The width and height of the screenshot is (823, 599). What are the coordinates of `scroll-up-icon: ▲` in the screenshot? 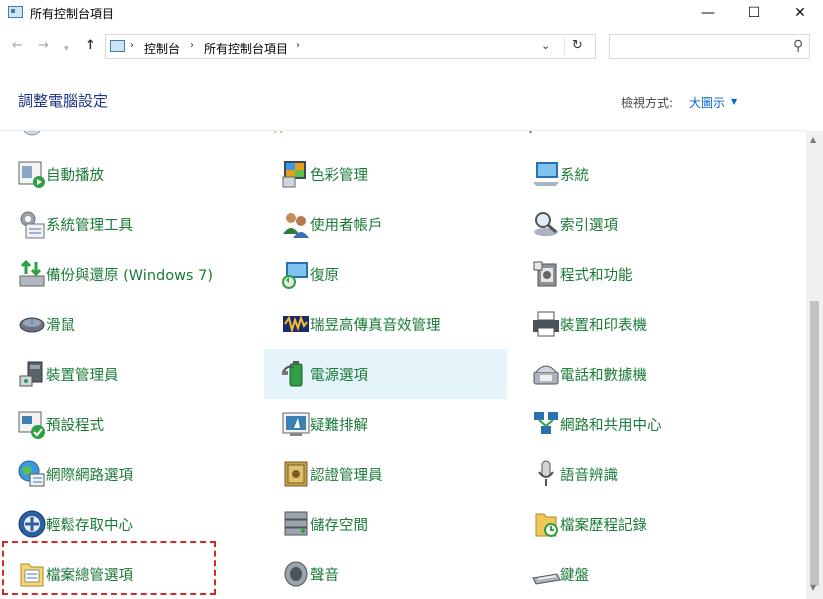 It's located at (813, 139).